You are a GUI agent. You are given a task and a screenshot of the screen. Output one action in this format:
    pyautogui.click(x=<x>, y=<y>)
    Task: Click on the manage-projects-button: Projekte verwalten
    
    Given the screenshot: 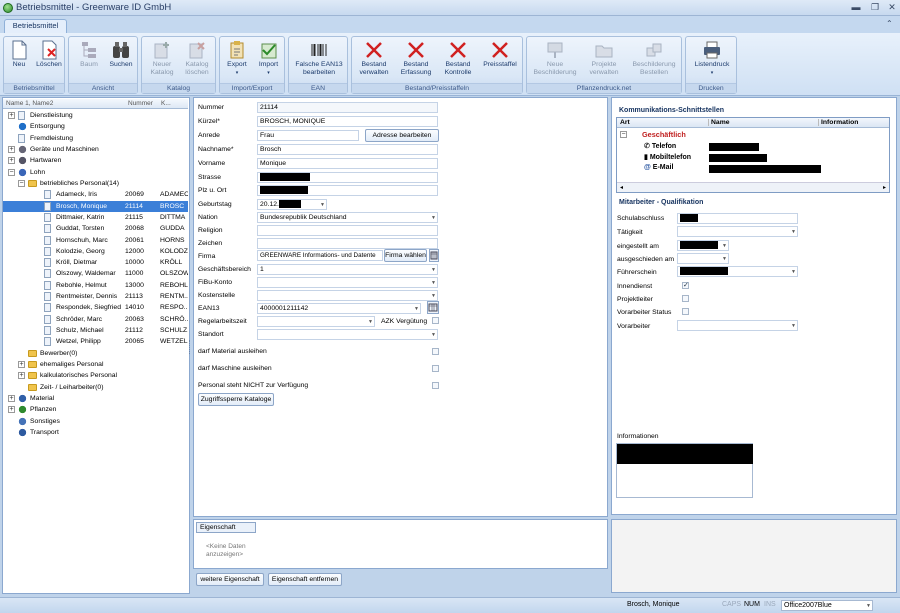 What is the action you would take?
    pyautogui.click(x=604, y=58)
    